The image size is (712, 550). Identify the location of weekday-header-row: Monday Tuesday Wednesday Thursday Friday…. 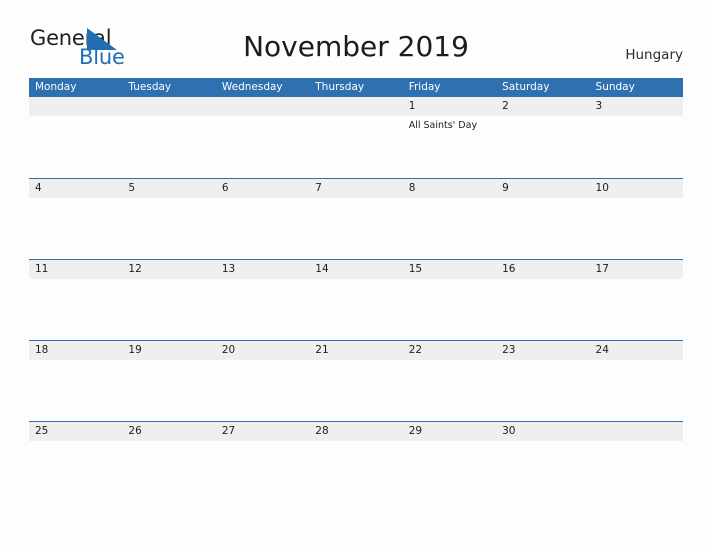
(356, 87).